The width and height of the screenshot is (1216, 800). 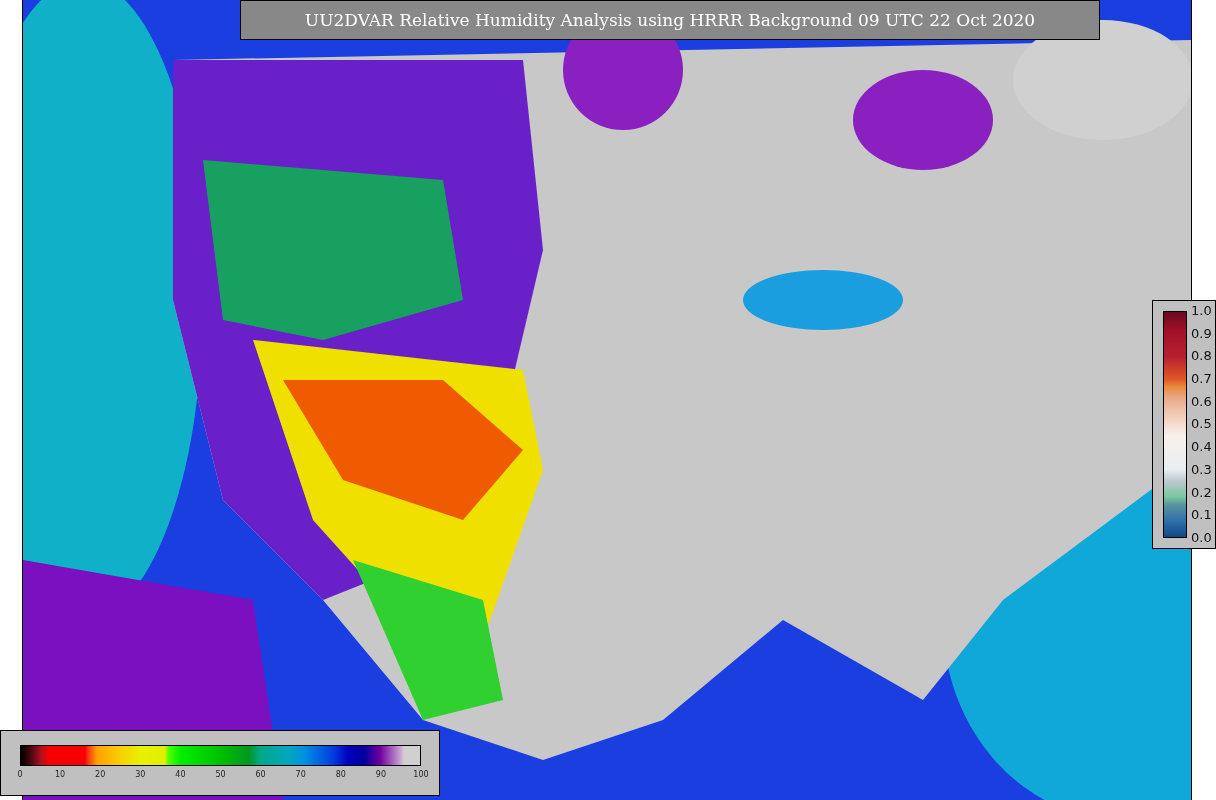 What do you see at coordinates (1201, 311) in the screenshot?
I see `colorbar-tick-label: 1.0` at bounding box center [1201, 311].